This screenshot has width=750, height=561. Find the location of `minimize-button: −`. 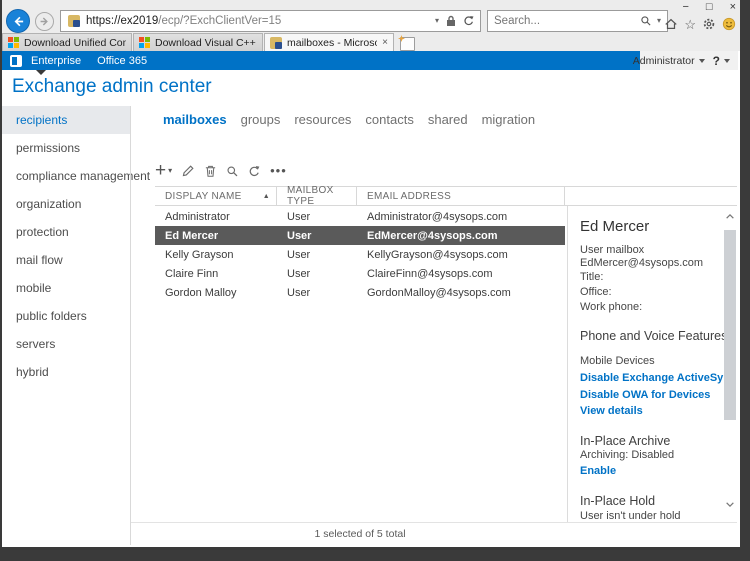

minimize-button: − is located at coordinates (685, 7).